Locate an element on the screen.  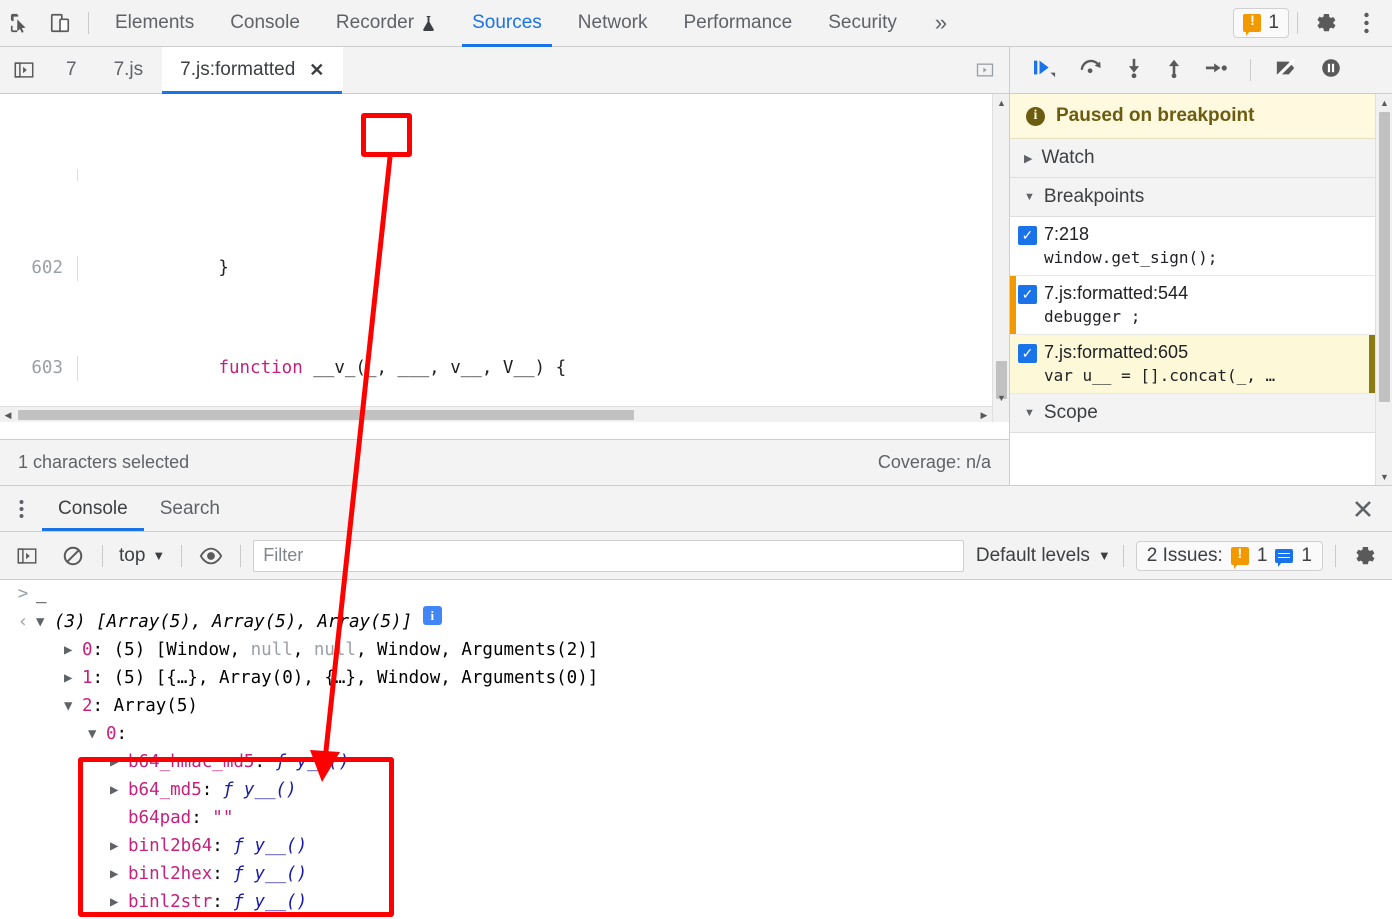
tab-recorder: Recorder is located at coordinates (386, 23).